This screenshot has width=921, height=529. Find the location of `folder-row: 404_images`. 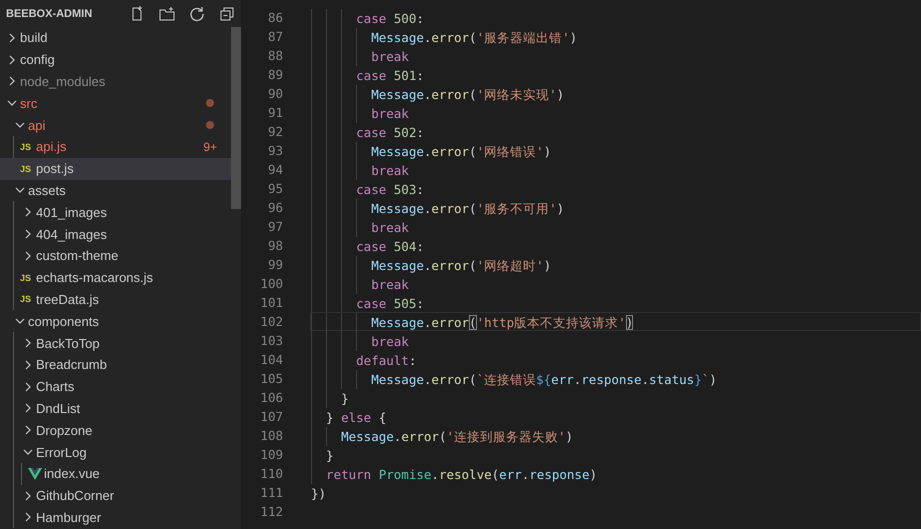

folder-row: 404_images is located at coordinates (115, 234).